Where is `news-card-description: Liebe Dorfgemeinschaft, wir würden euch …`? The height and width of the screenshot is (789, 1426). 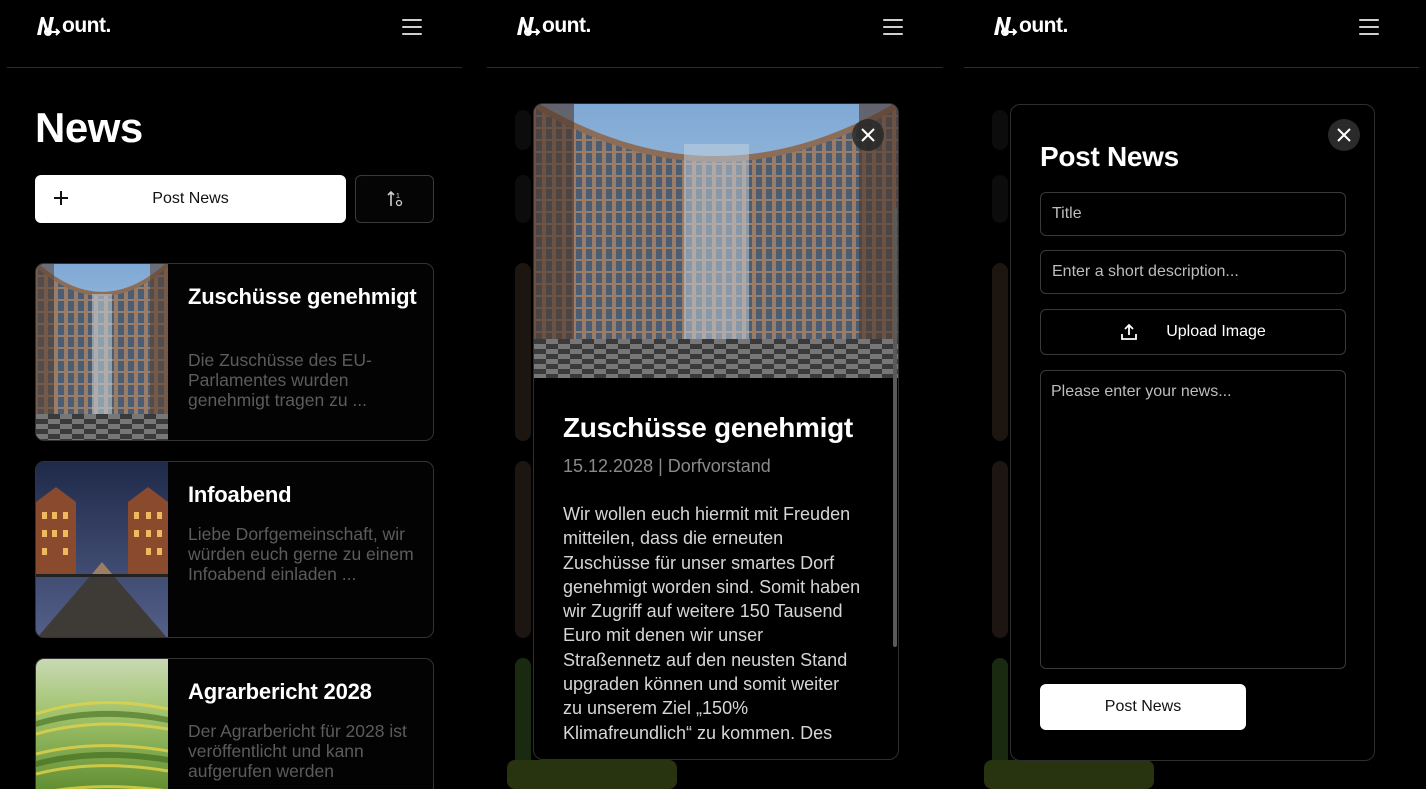 news-card-description: Liebe Dorfgemeinschaft, wir würden euch … is located at coordinates (301, 554).